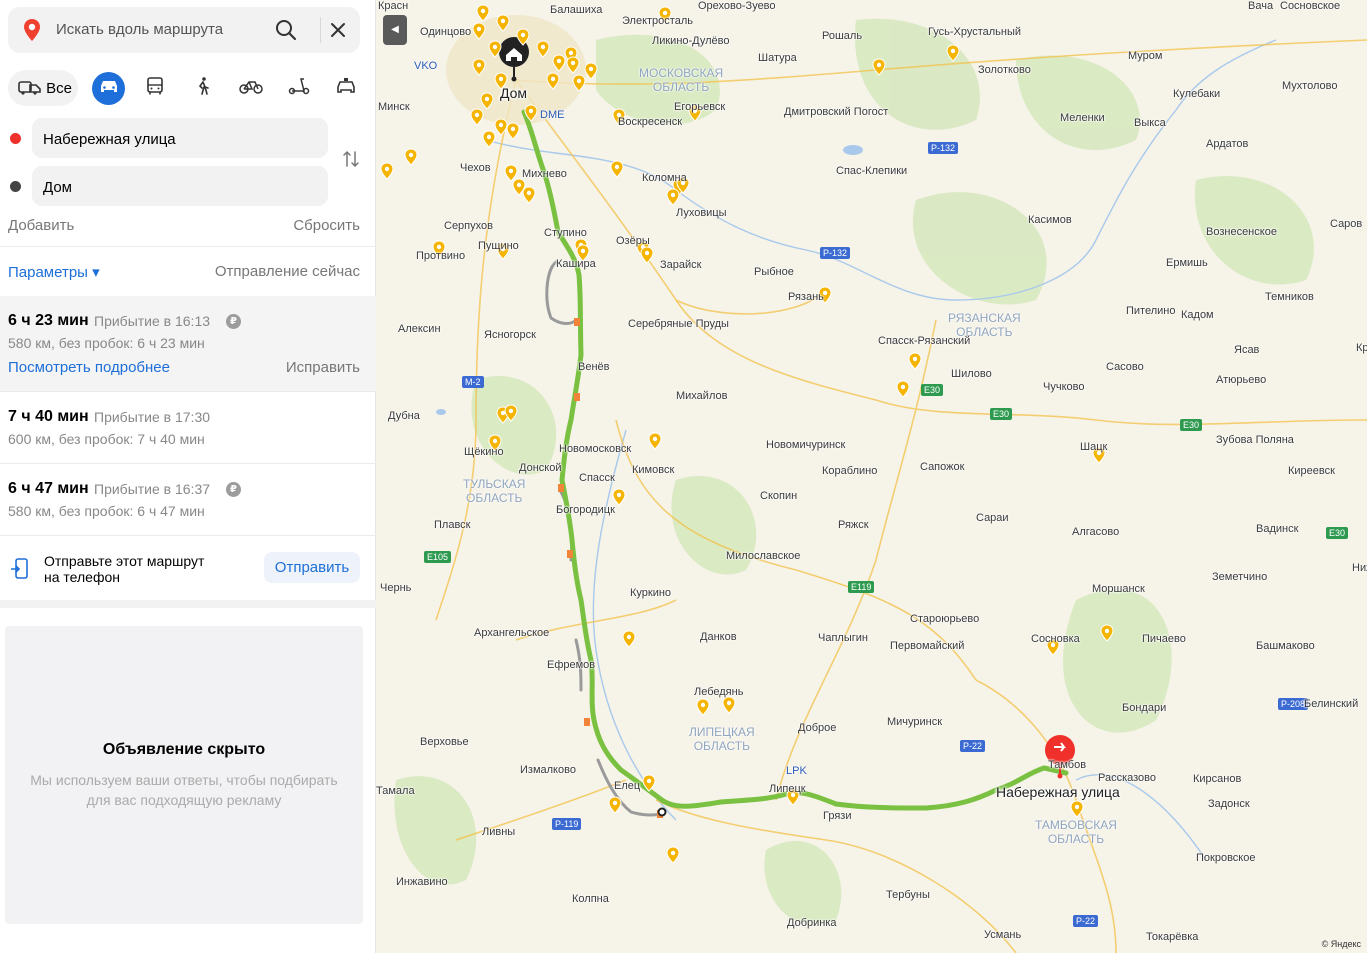 This screenshot has width=1367, height=953. I want to click on departure-time: Отправление сейчас, so click(287, 271).